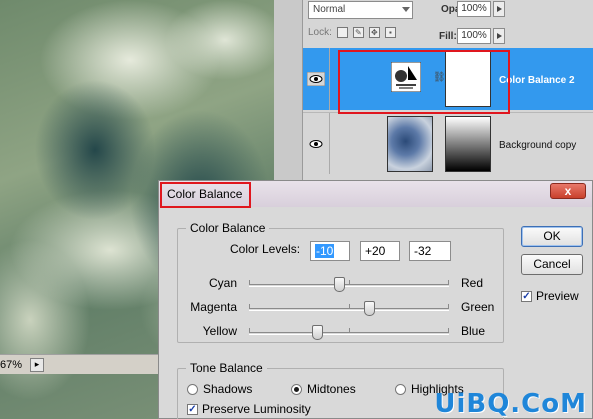 This screenshot has height=419, width=593. I want to click on checkbox-label: Preserve Luminosity, so click(256, 409).